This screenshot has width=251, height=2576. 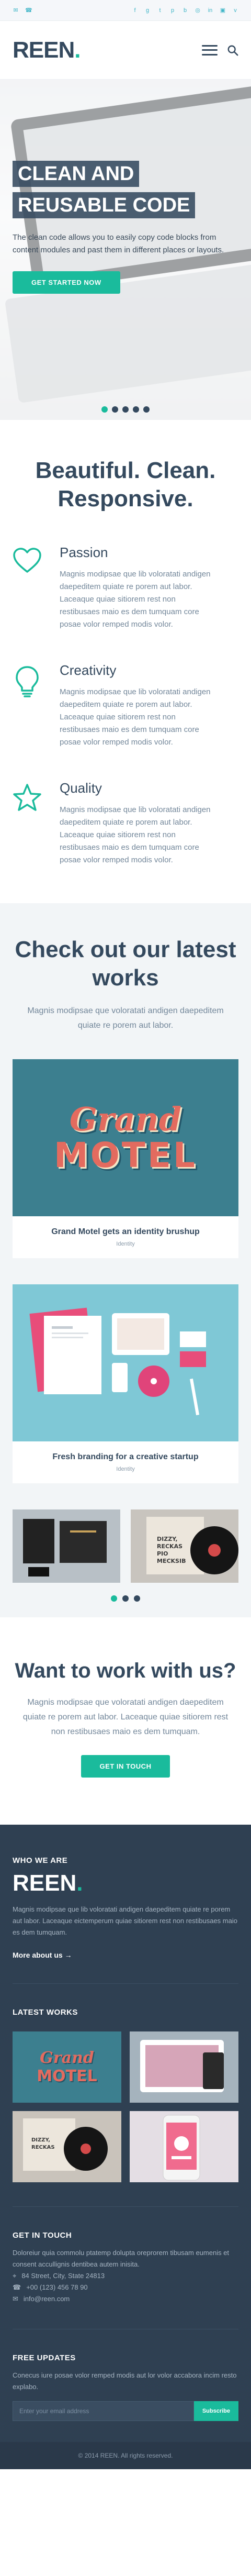 What do you see at coordinates (125, 1955) in the screenshot?
I see `more-about-link: More about us →` at bounding box center [125, 1955].